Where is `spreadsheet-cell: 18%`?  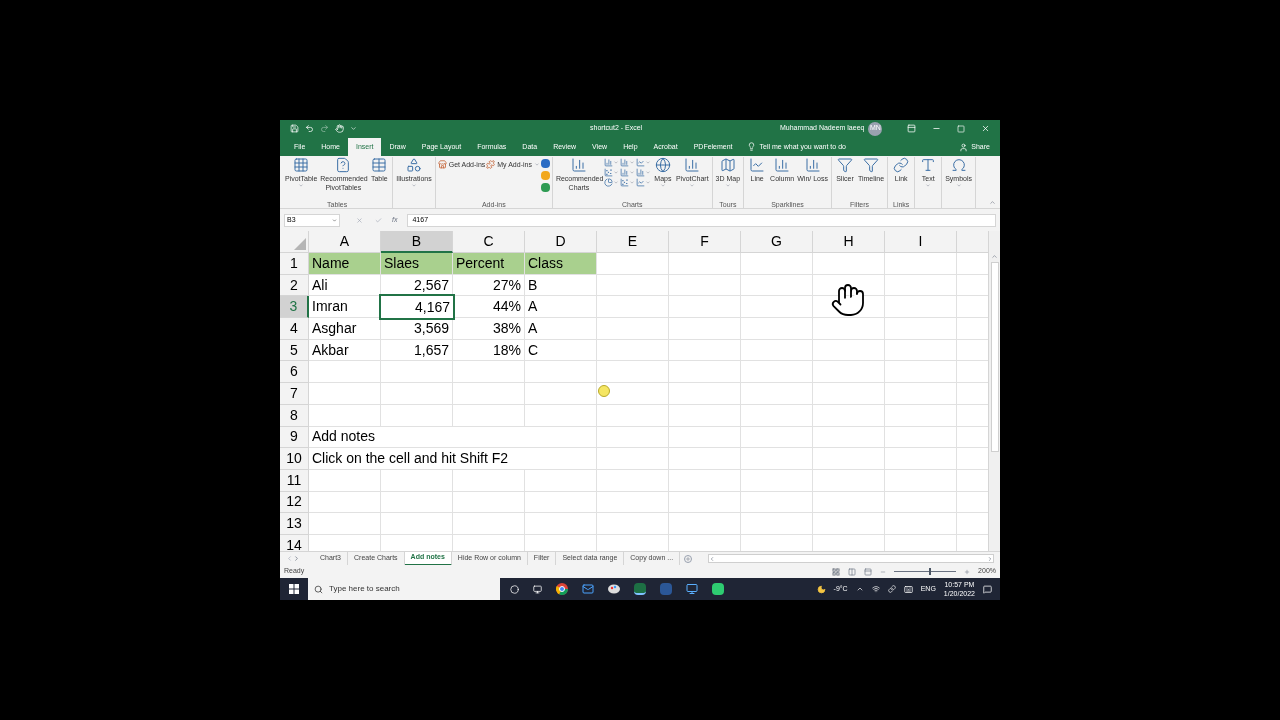
spreadsheet-cell: 18% is located at coordinates (489, 350).